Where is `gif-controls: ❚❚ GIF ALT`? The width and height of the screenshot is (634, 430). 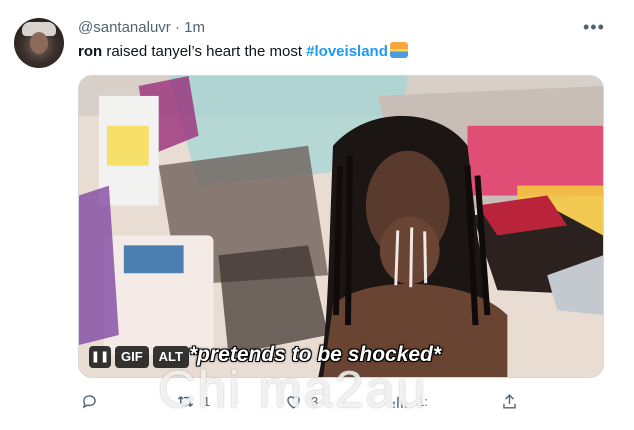 gif-controls: ❚❚ GIF ALT is located at coordinates (139, 357).